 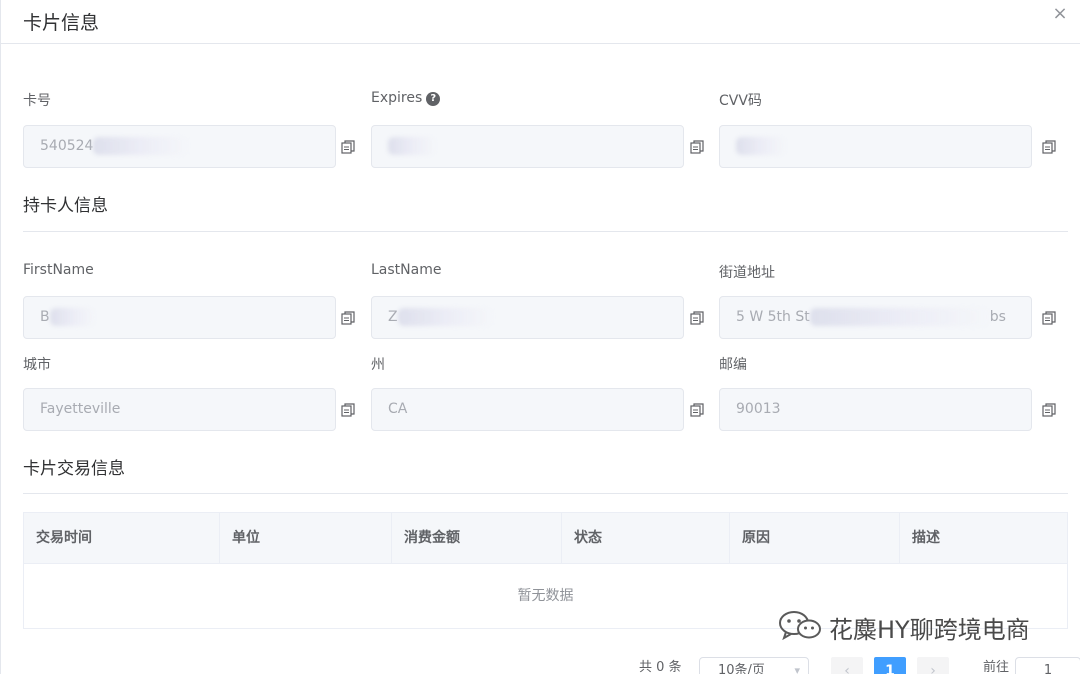 What do you see at coordinates (179, 409) in the screenshot?
I see `city-field: Fayetteville` at bounding box center [179, 409].